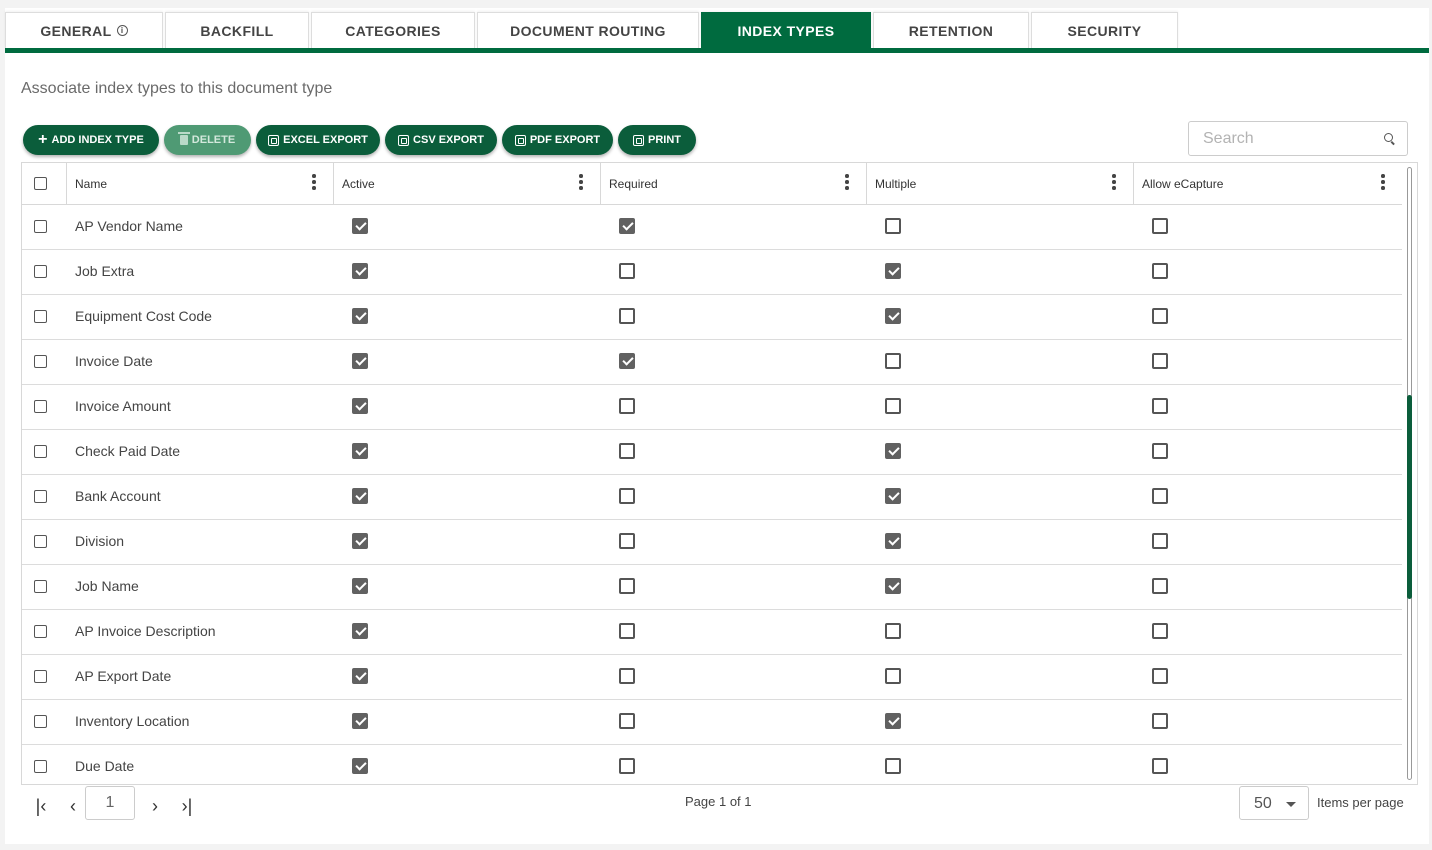 The image size is (1432, 850). What do you see at coordinates (1409, 497) in the screenshot?
I see `scrollbar-thumb` at bounding box center [1409, 497].